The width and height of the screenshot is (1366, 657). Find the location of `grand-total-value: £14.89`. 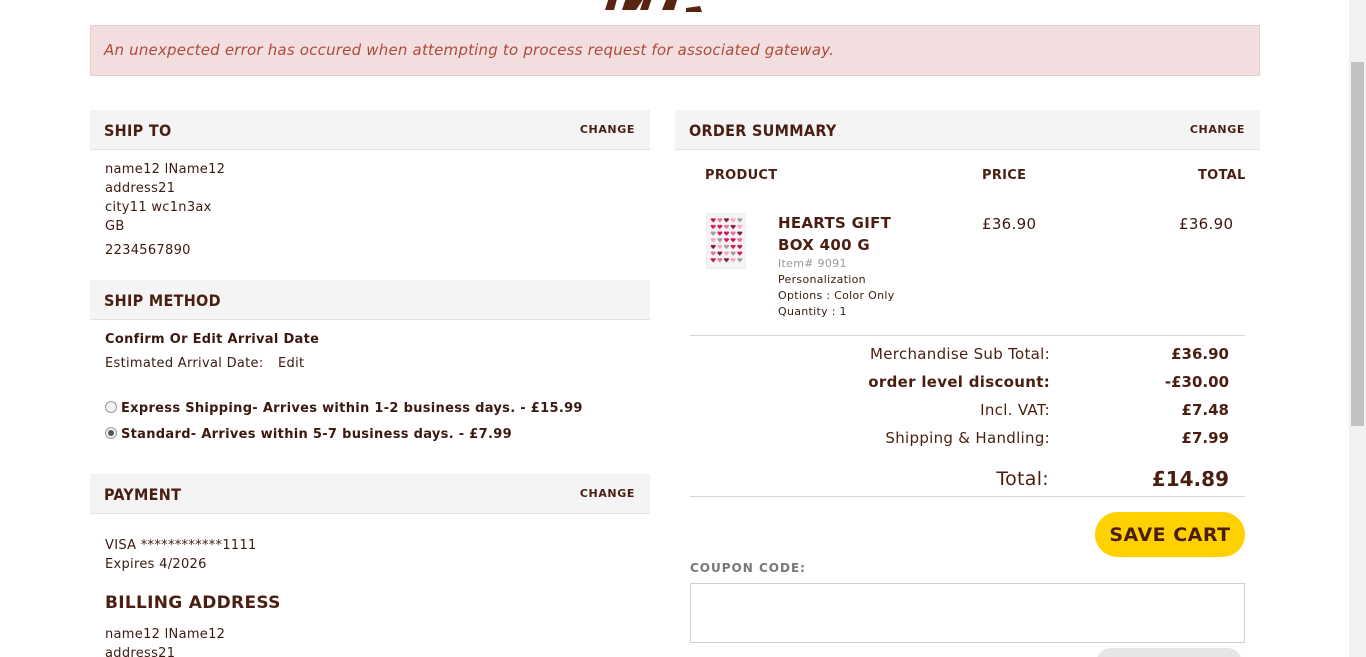

grand-total-value: £14.89 is located at coordinates (1190, 479).